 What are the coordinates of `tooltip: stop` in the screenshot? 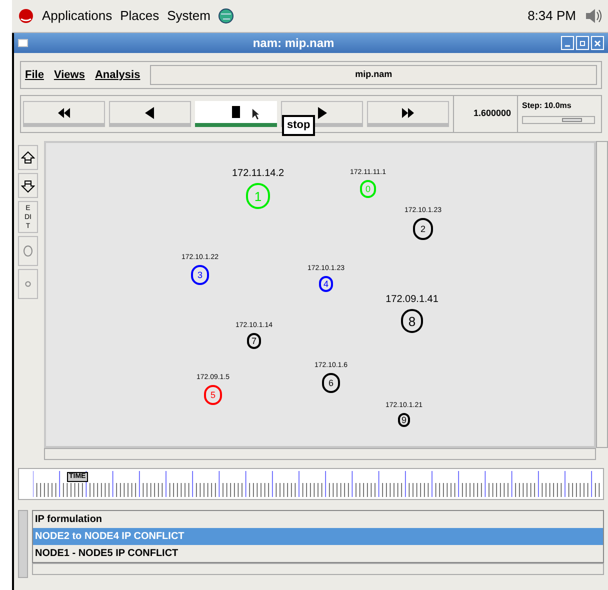 It's located at (299, 125).